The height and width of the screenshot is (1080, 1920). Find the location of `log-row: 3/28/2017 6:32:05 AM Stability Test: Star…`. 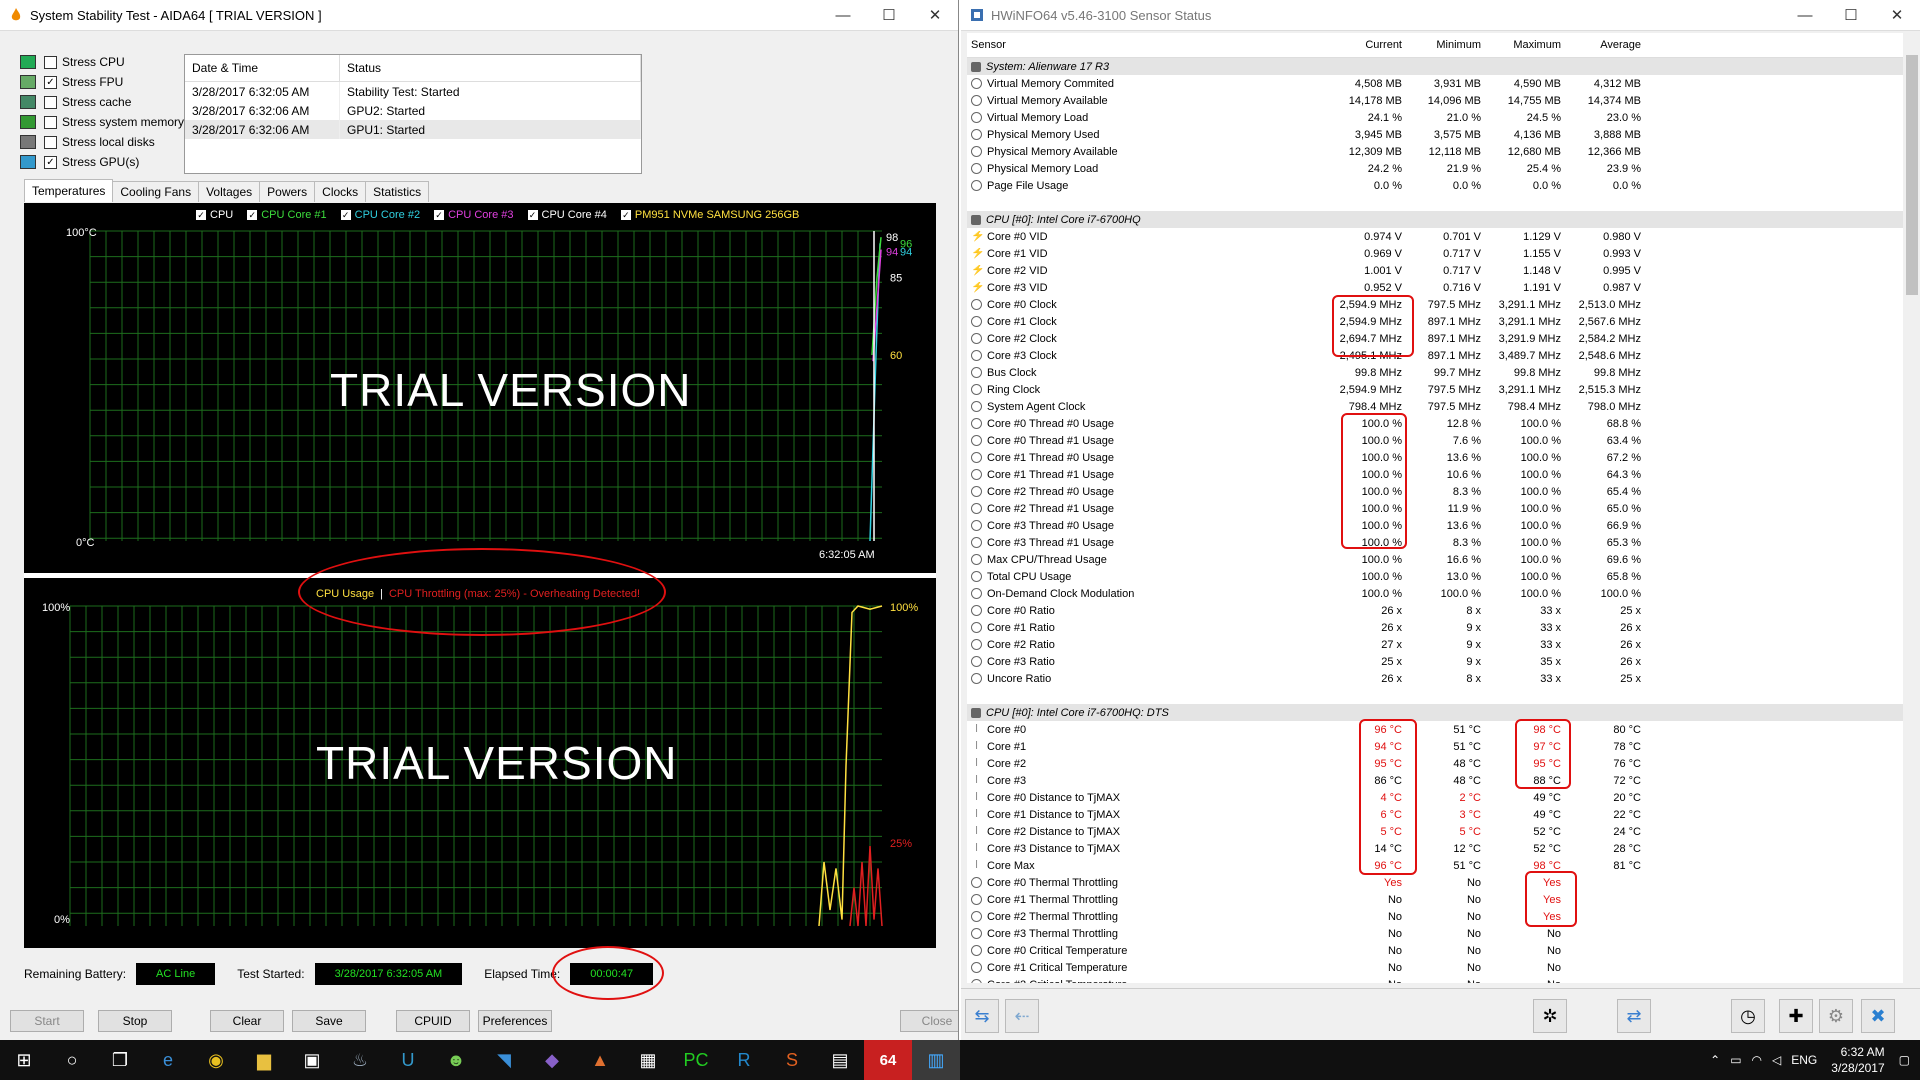

log-row: 3/28/2017 6:32:05 AM Stability Test: Star… is located at coordinates (413, 91).